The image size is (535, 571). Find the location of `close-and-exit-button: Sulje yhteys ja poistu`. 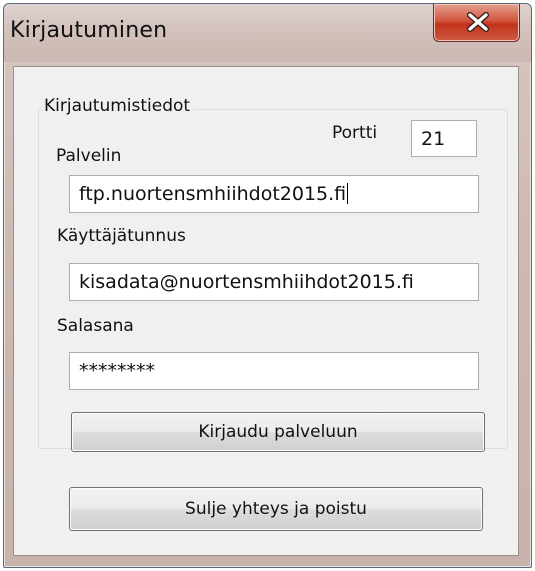

close-and-exit-button: Sulje yhteys ja poistu is located at coordinates (276, 509).